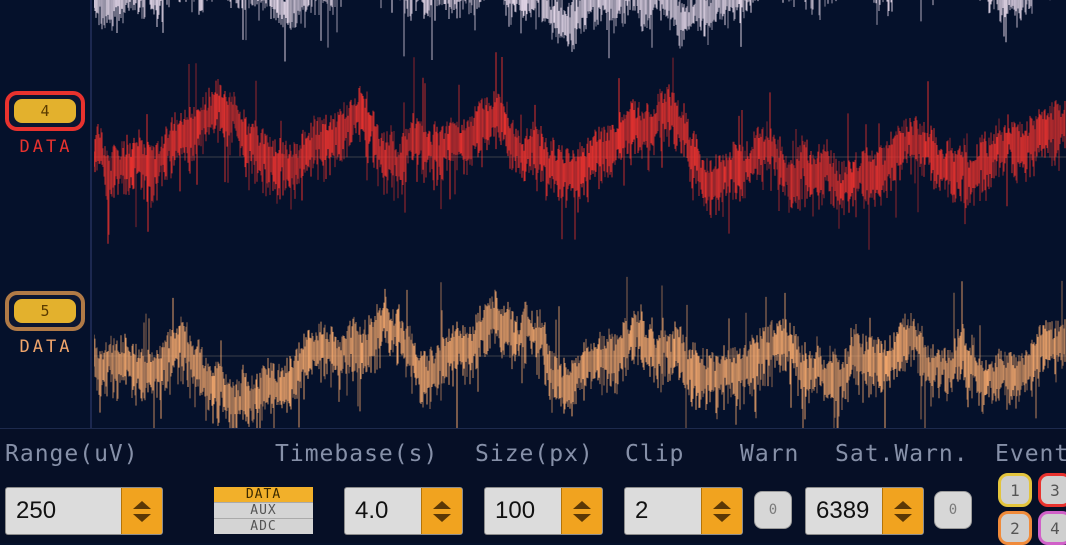 This screenshot has width=1066, height=545. Describe the element at coordinates (1052, 528) in the screenshot. I see `event-button-4: 4` at that location.